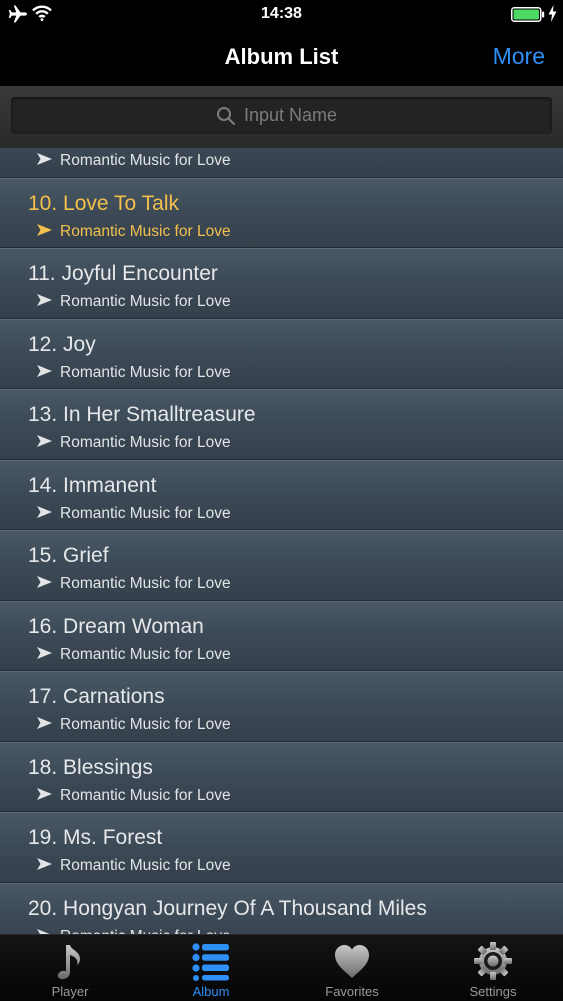  I want to click on list-item: 16. Dream Woman Romantic Music for Love, so click(281, 635).